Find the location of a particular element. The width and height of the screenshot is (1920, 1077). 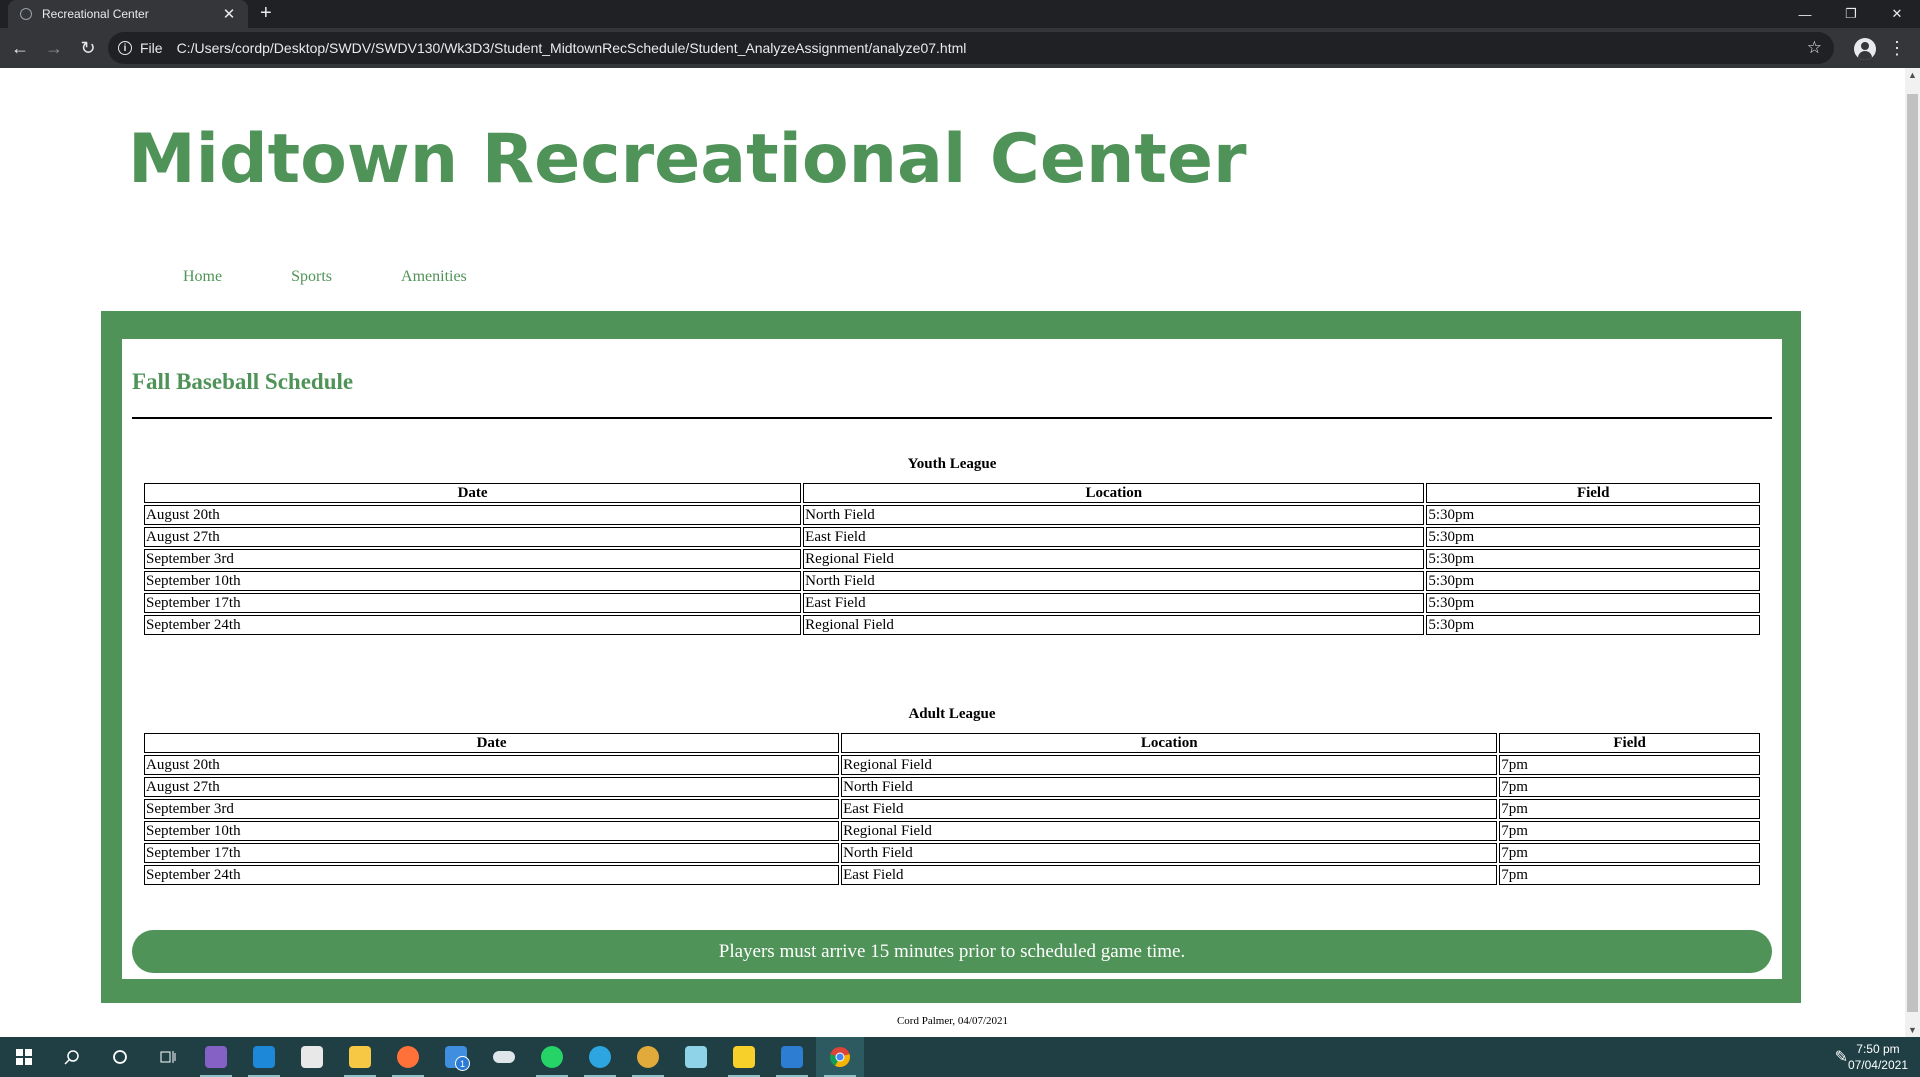

close-window-icon: ✕ is located at coordinates (1897, 14).